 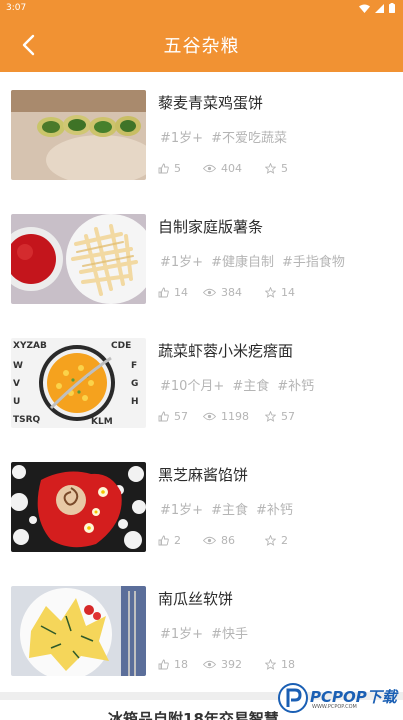 What do you see at coordinates (135, 402) in the screenshot?
I see `svg-text: H` at bounding box center [135, 402].